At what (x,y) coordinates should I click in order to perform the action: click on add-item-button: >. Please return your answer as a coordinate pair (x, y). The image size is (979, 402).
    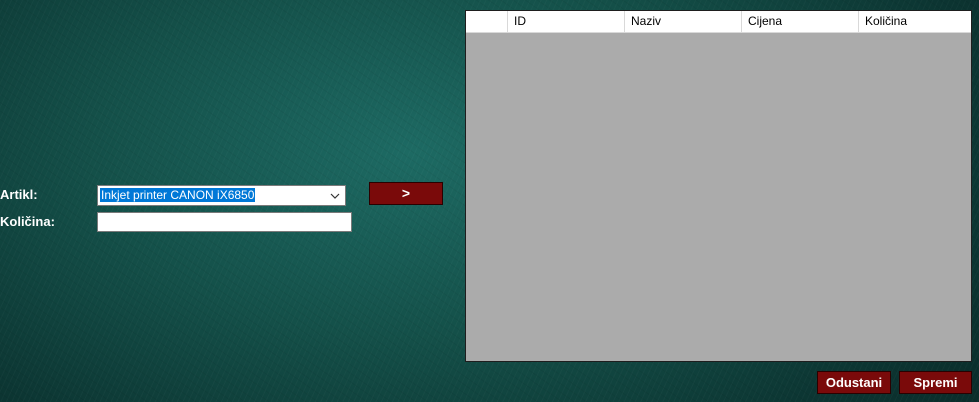
    Looking at the image, I should click on (406, 193).